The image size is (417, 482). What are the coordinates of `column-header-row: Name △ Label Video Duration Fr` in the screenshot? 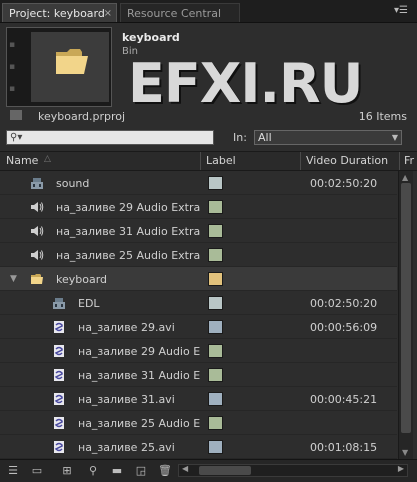 It's located at (208, 161).